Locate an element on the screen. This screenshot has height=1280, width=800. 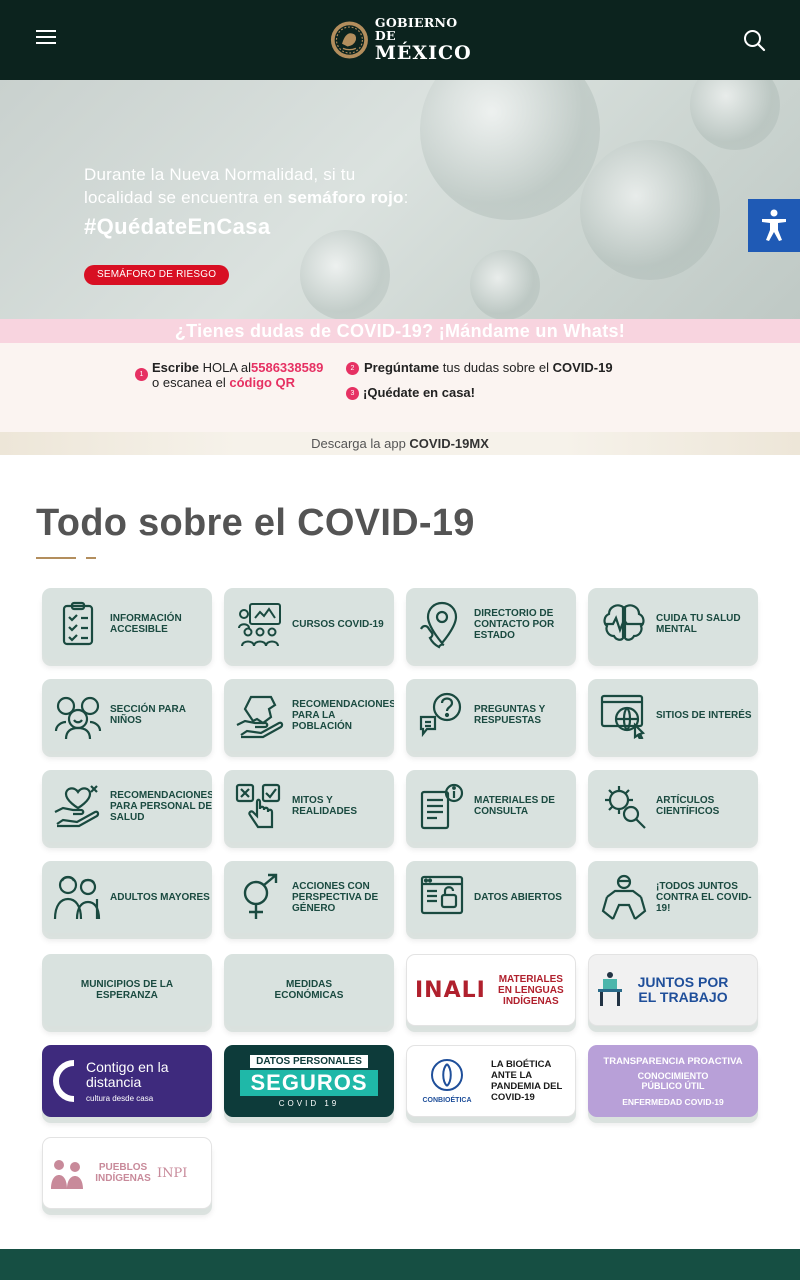
hero-colon: : is located at coordinates (406, 197).